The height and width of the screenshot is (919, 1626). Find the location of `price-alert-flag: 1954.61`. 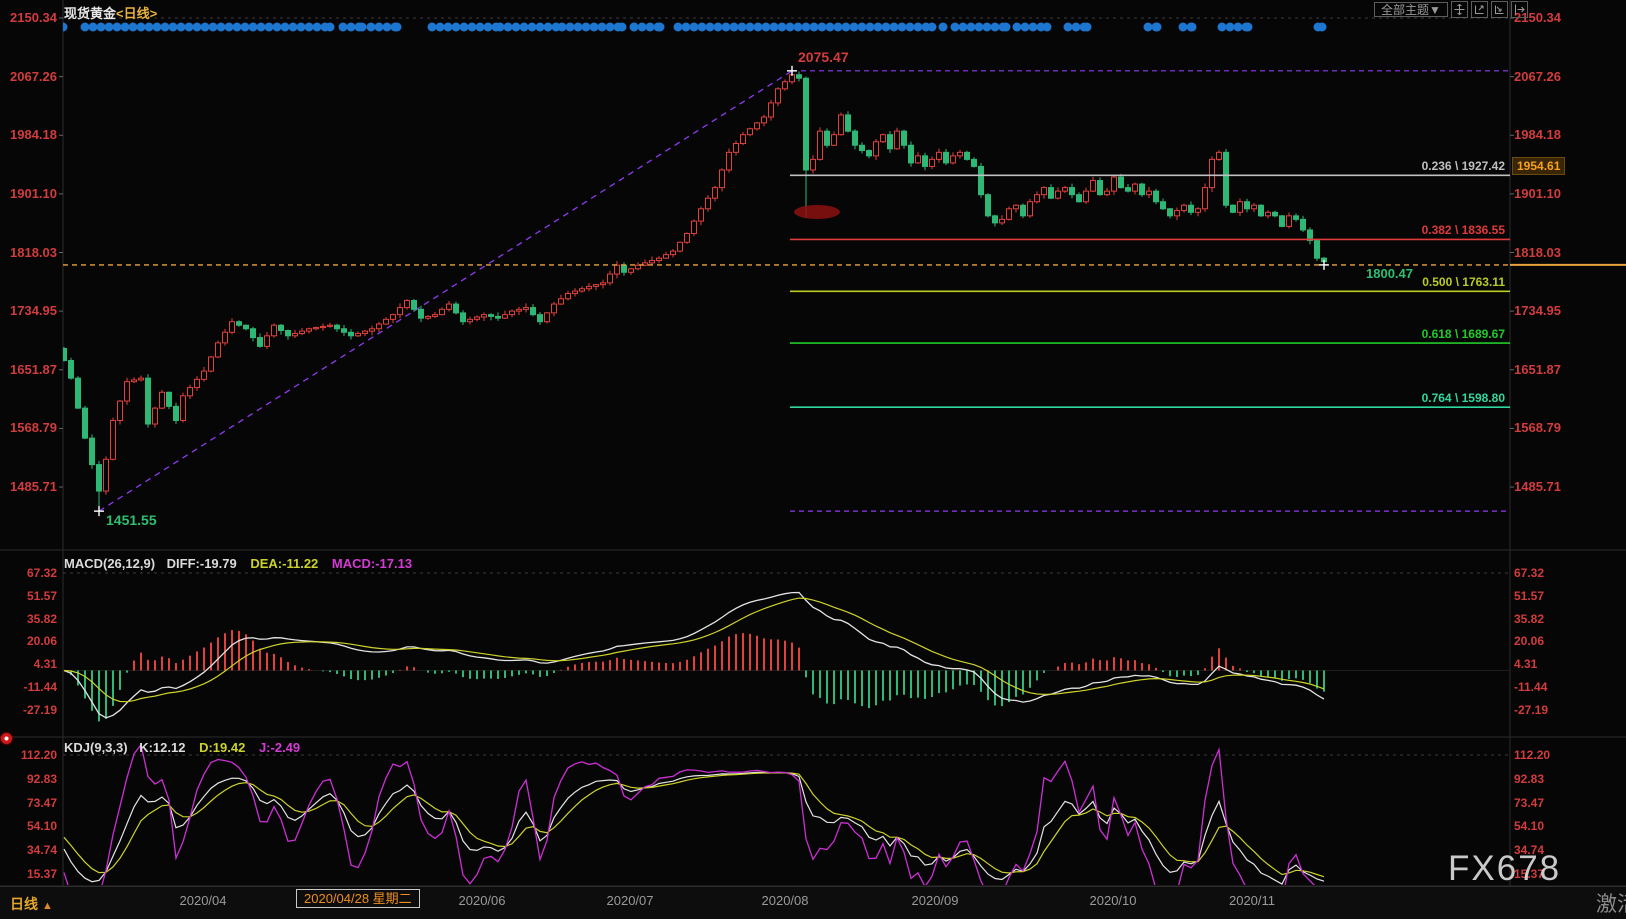

price-alert-flag: 1954.61 is located at coordinates (1539, 166).